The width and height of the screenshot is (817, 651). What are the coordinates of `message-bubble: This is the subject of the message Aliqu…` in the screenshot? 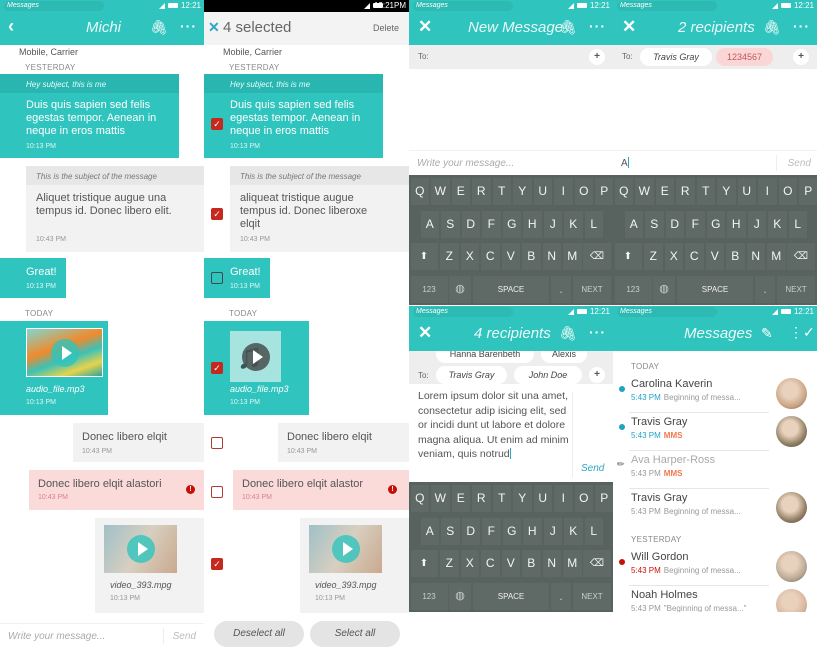 It's located at (115, 209).